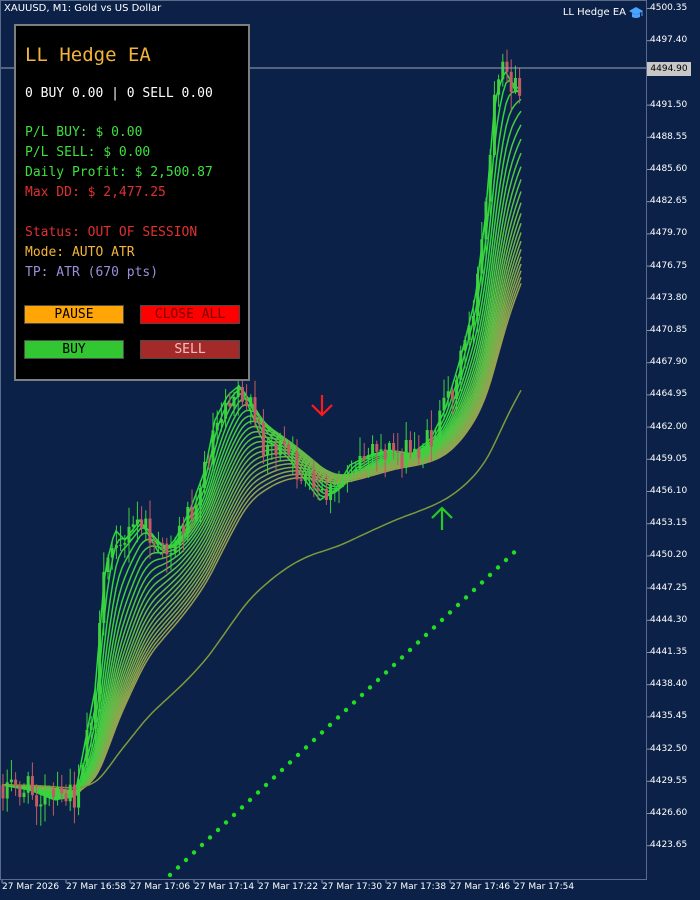 The image size is (700, 900). What do you see at coordinates (669, 201) in the screenshot?
I see `price-axis-label: 4482.65` at bounding box center [669, 201].